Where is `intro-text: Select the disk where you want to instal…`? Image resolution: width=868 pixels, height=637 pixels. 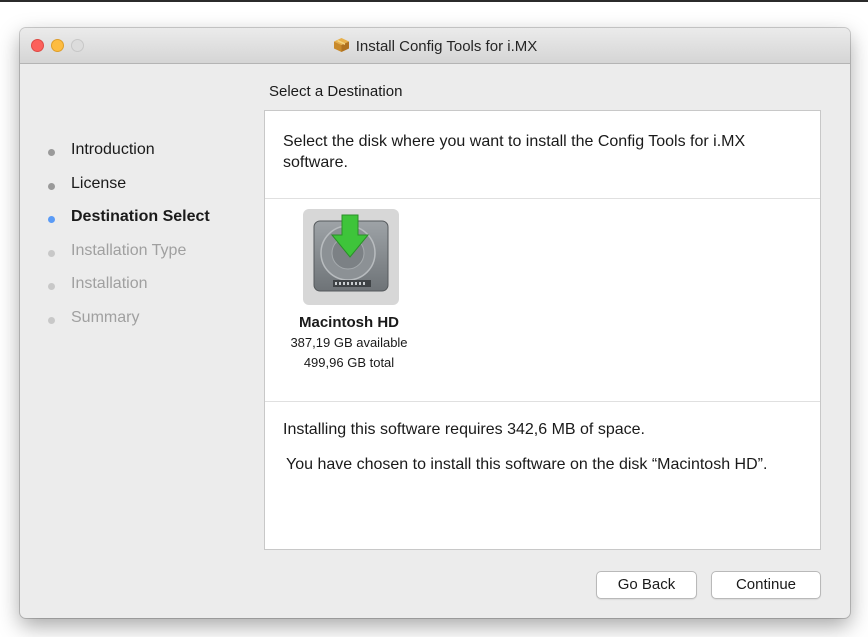 intro-text: Select the disk where you want to instal… is located at coordinates (514, 152).